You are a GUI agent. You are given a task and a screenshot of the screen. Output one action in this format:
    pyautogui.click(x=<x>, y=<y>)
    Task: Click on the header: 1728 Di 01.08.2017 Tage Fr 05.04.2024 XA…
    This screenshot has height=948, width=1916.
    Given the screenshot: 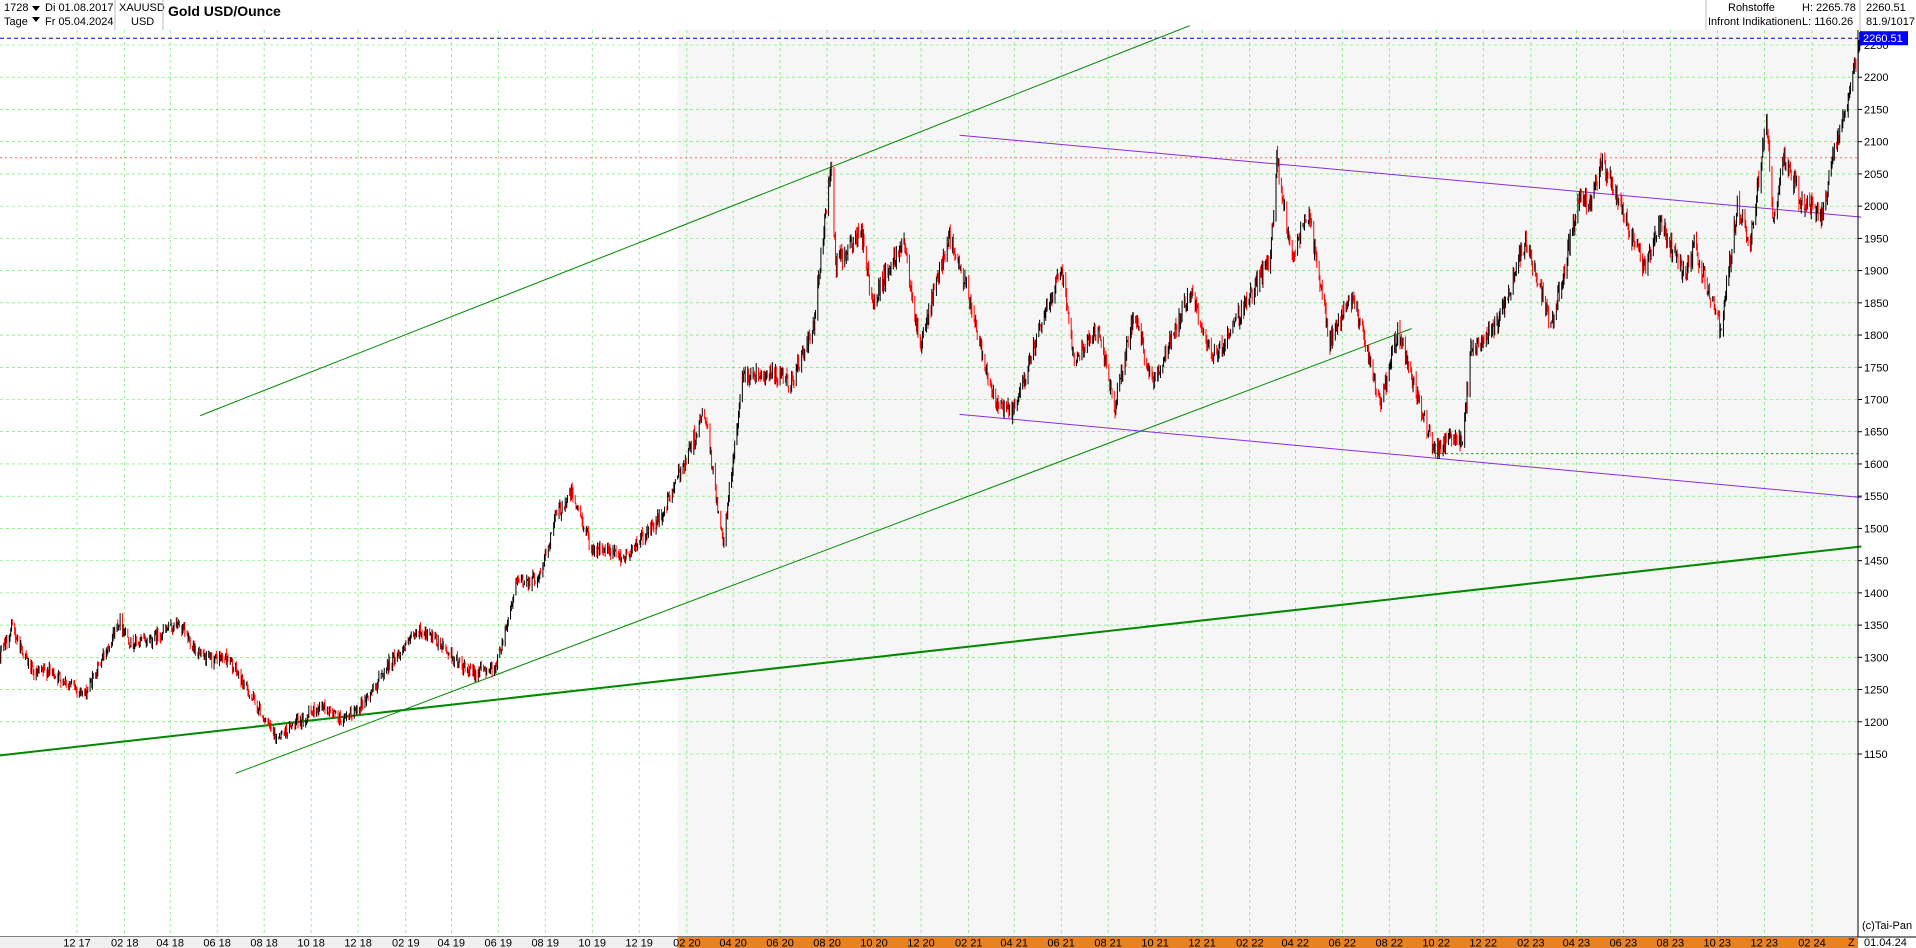 What is the action you would take?
    pyautogui.click(x=958, y=15)
    